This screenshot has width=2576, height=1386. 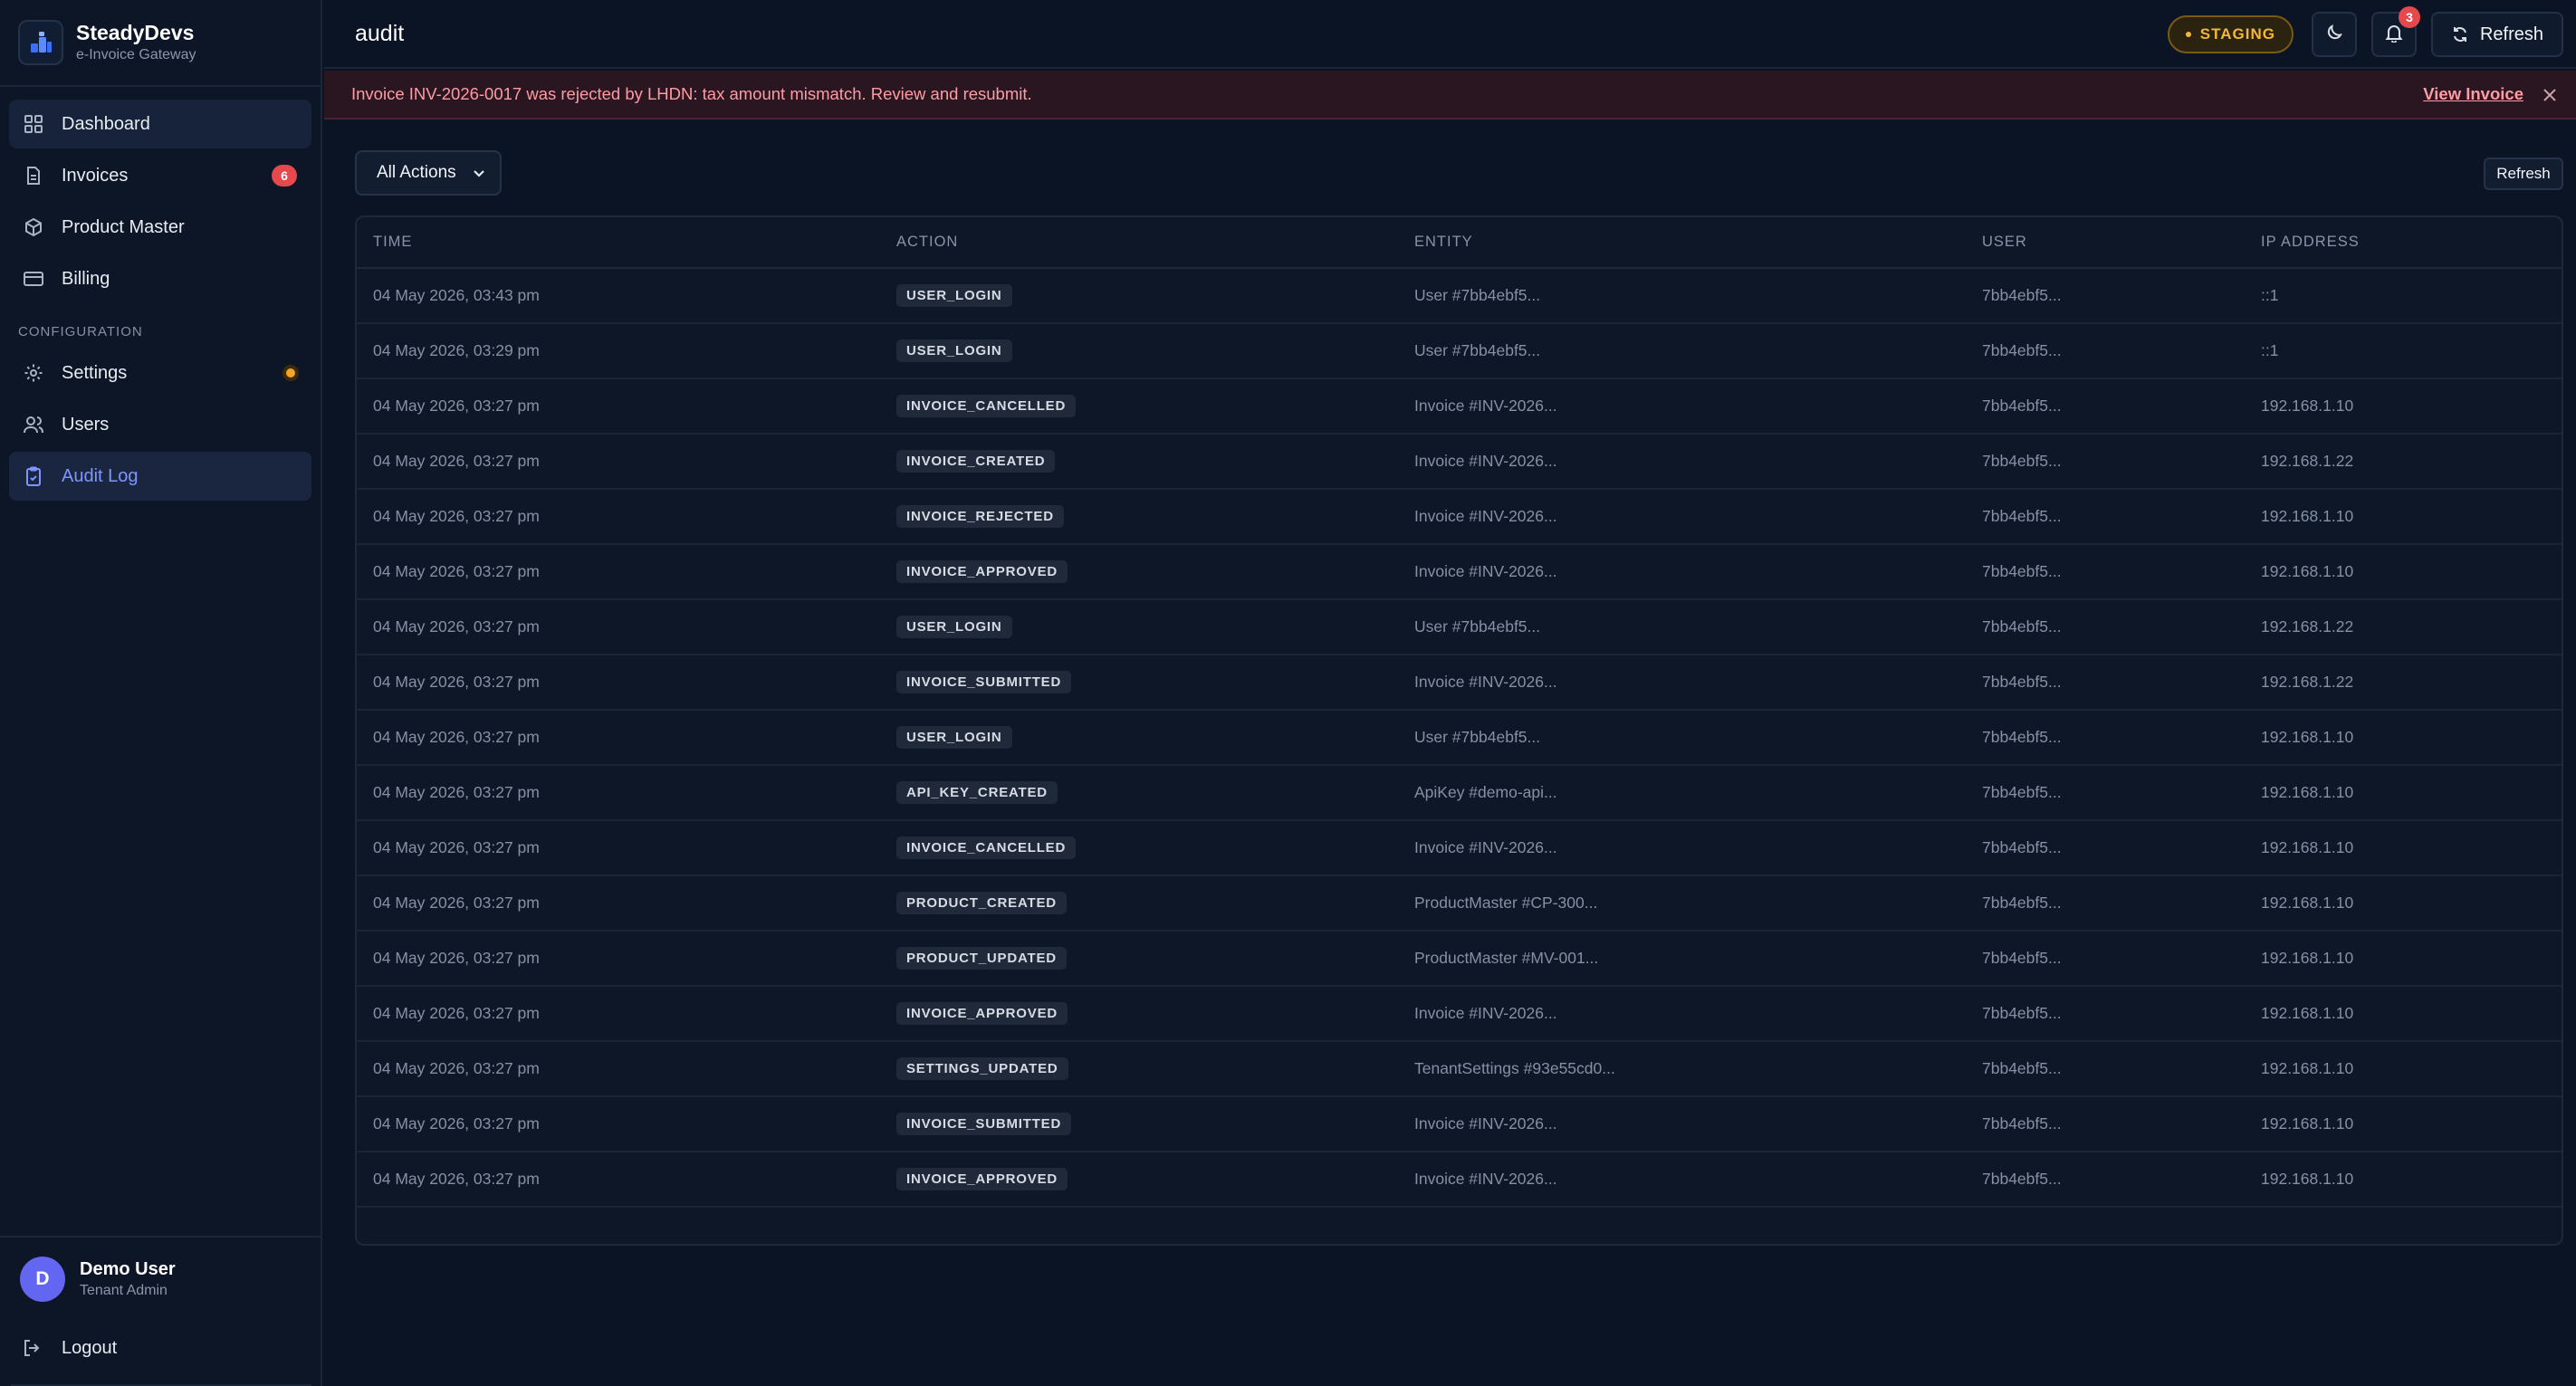 What do you see at coordinates (160, 477) in the screenshot?
I see `sidebar-item-audit-log: Audit Log` at bounding box center [160, 477].